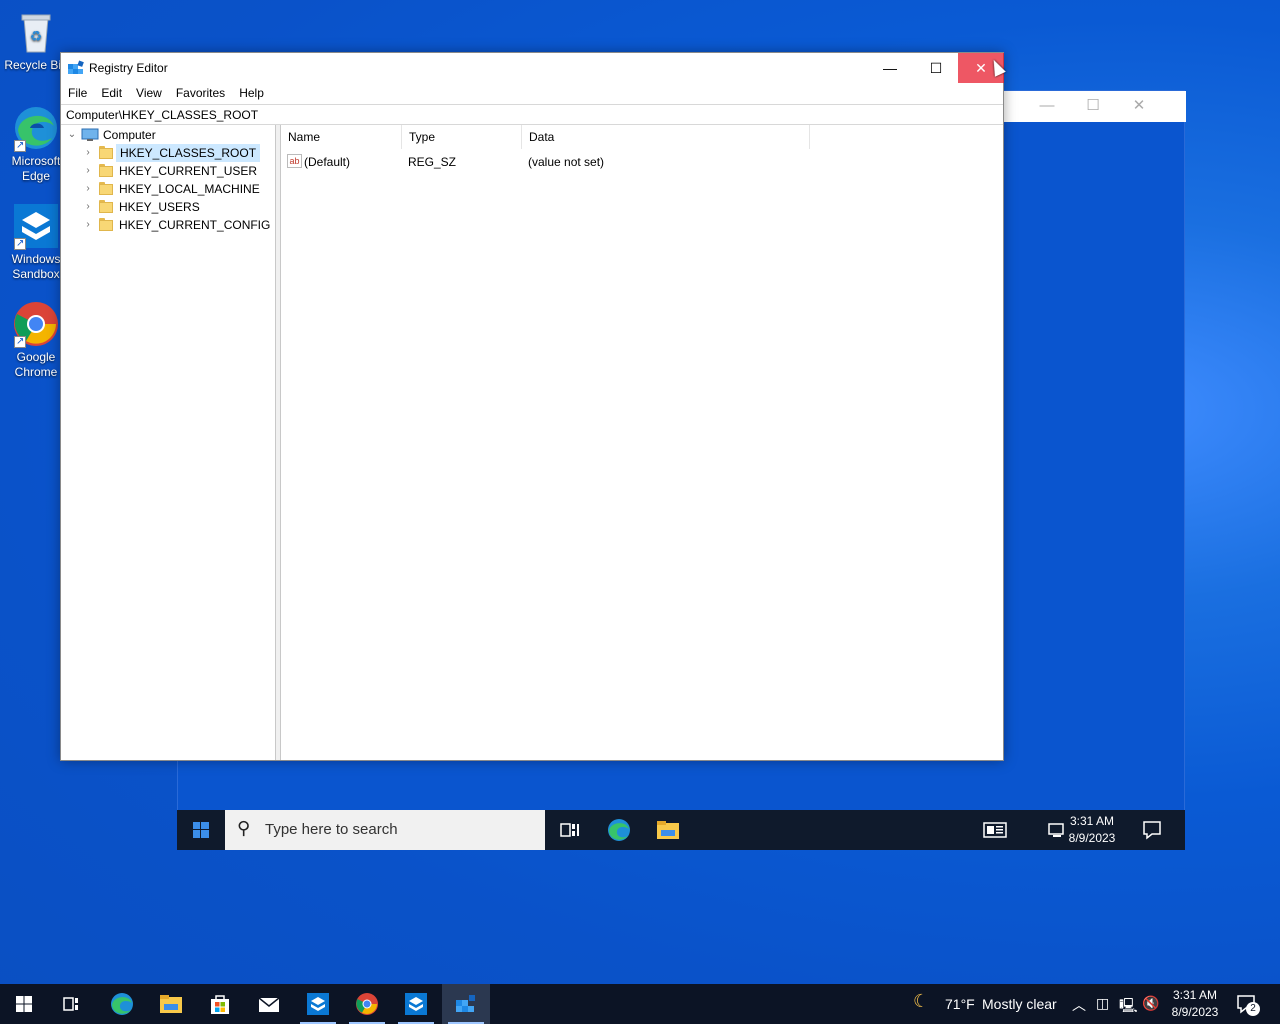  Describe the element at coordinates (1102, 1003) in the screenshot. I see `meet-now-icon: ◫` at that location.